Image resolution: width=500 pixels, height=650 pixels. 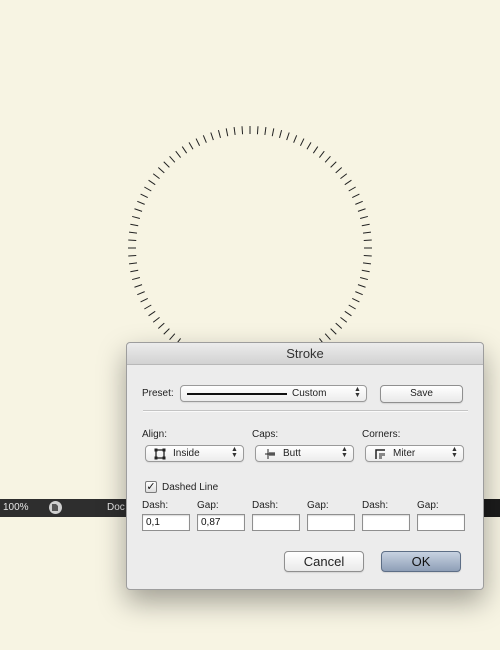 I want to click on dialog-title: Stroke, so click(x=305, y=354).